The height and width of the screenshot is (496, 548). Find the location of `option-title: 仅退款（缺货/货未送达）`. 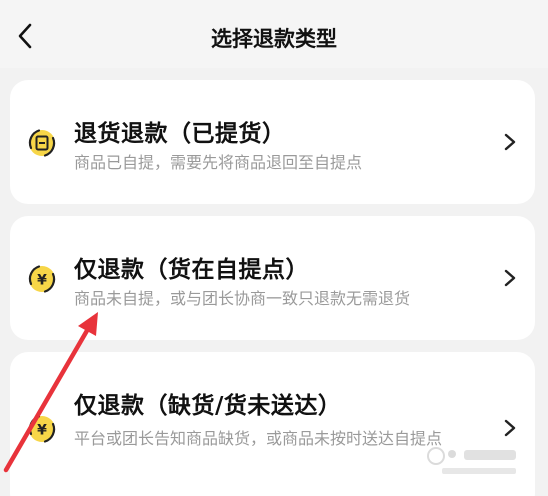

option-title: 仅退款（缺货/货未送达） is located at coordinates (208, 406).